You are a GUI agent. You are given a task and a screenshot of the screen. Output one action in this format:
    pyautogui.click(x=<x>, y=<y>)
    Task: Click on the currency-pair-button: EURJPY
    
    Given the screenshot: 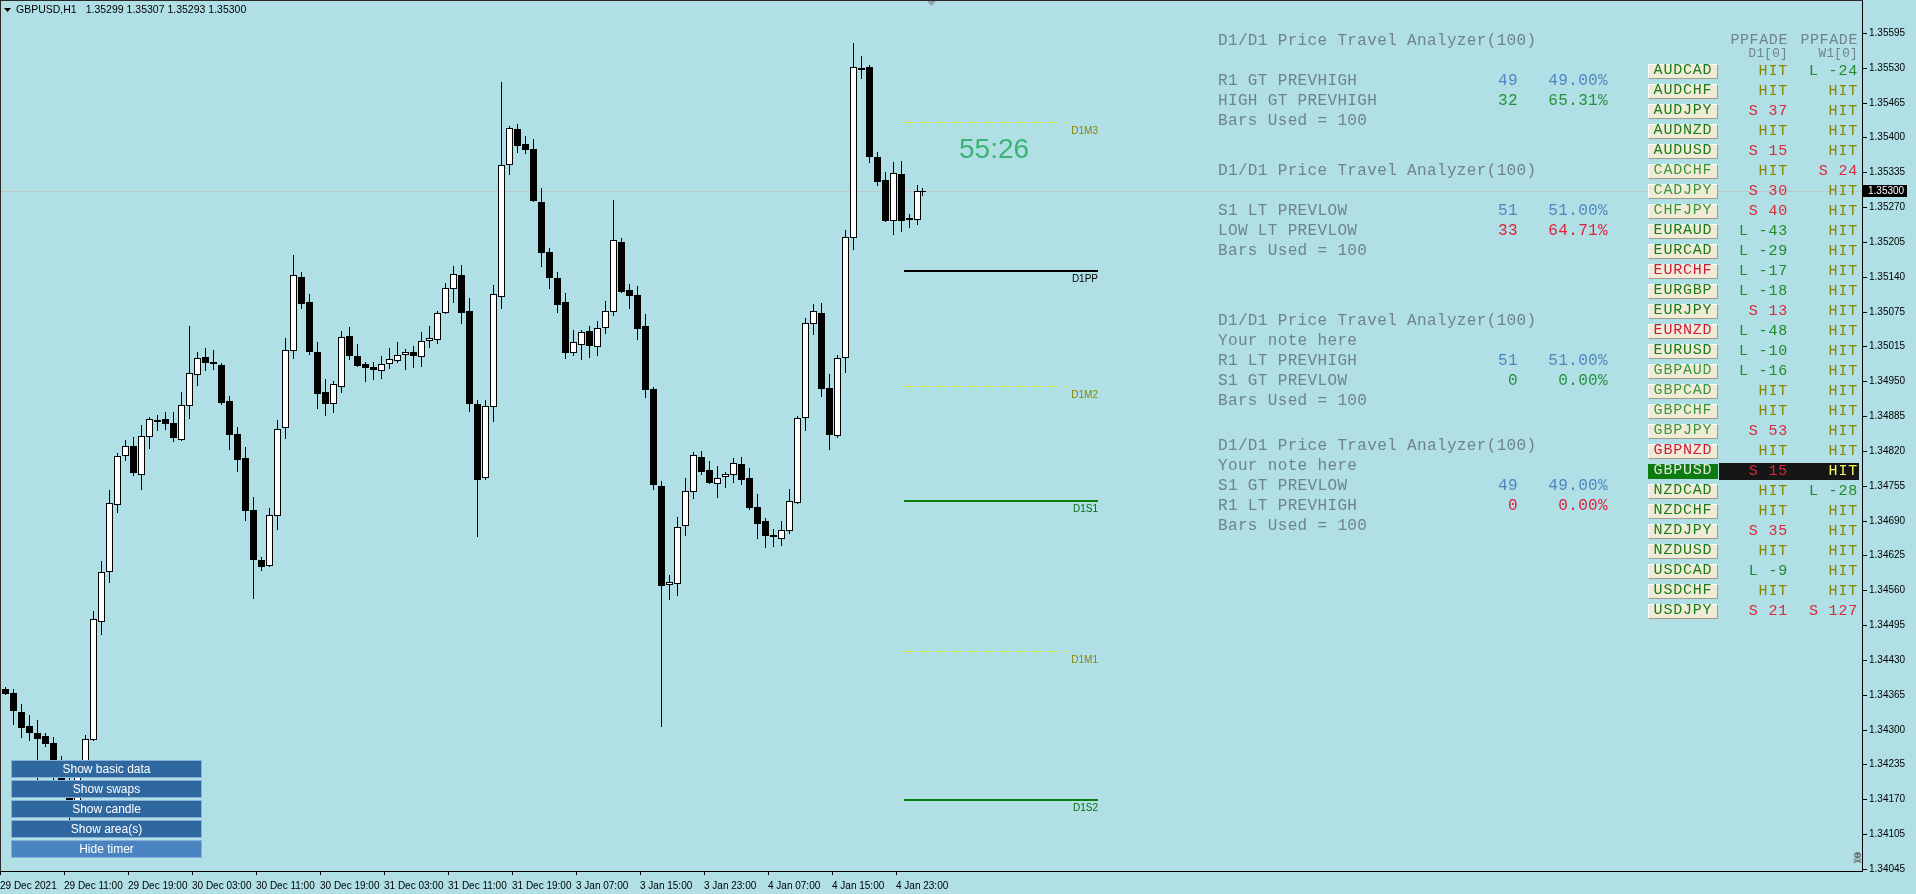 What is the action you would take?
    pyautogui.click(x=1683, y=311)
    